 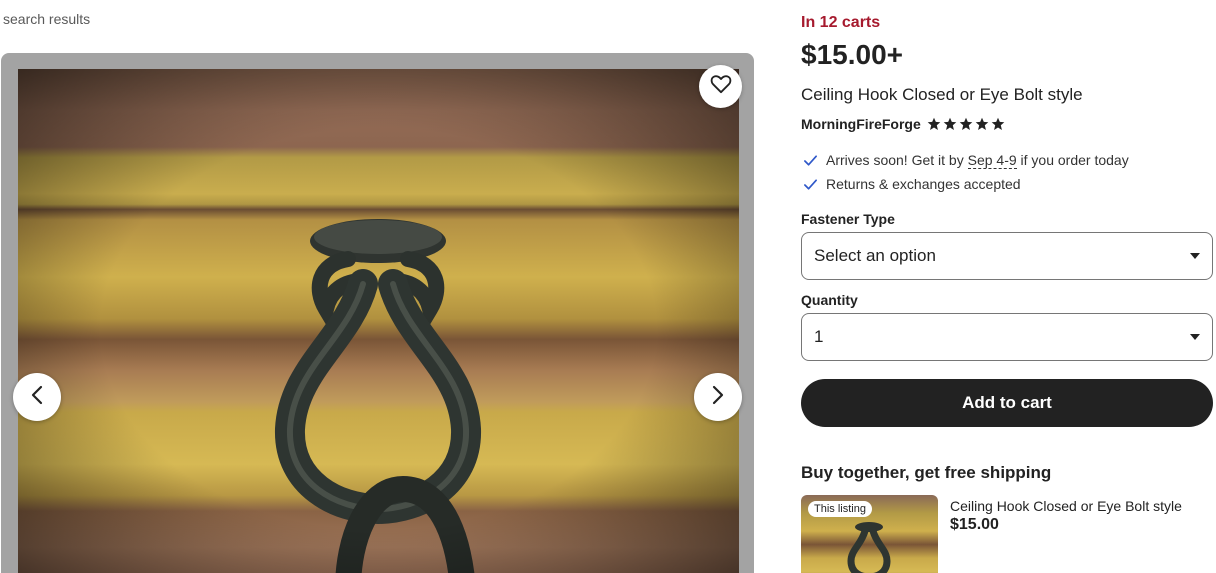 I want to click on shop-row: MorningFireForge, so click(x=903, y=124).